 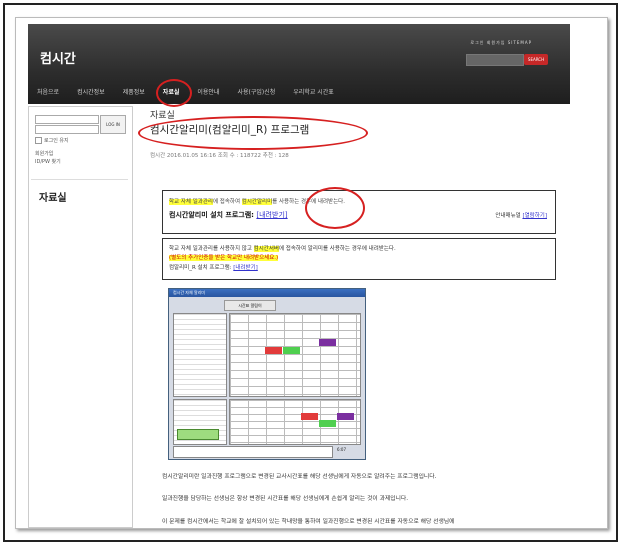 I want to click on change-grid, so click(x=295, y=422).